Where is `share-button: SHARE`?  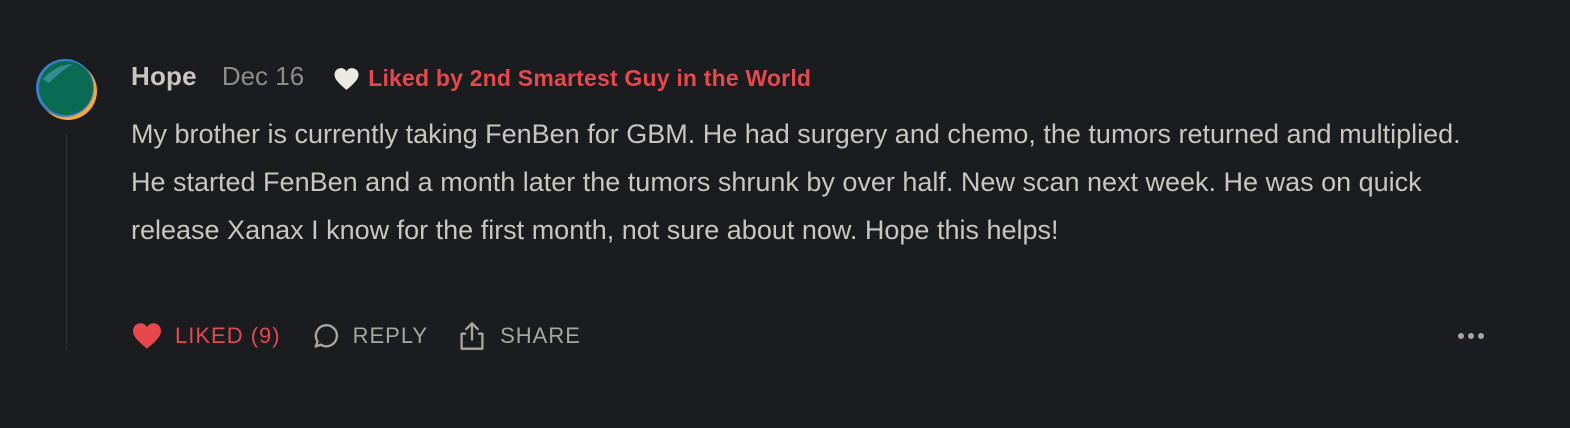 share-button: SHARE is located at coordinates (518, 336).